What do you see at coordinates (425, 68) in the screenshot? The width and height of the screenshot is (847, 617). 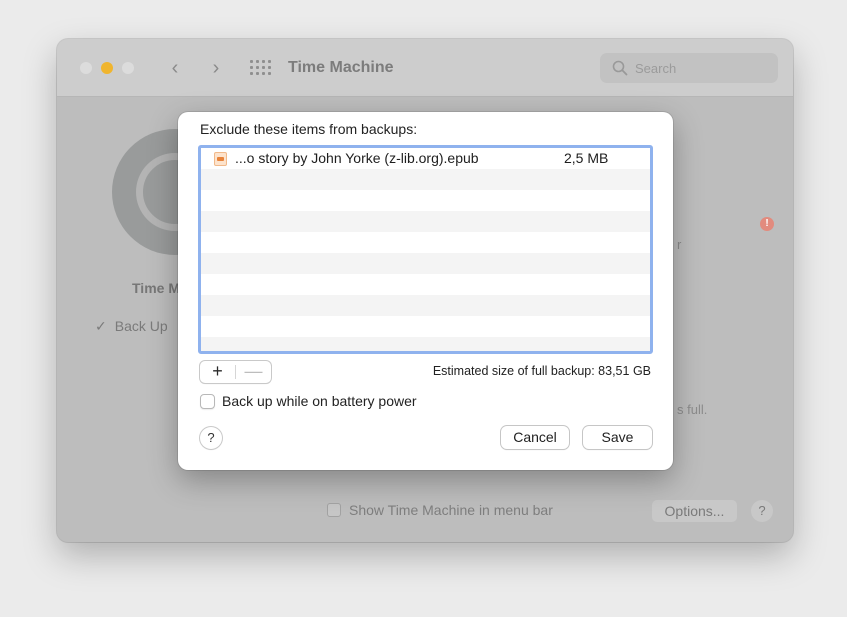 I see `title-bar: ‹ › Time Machine Search` at bounding box center [425, 68].